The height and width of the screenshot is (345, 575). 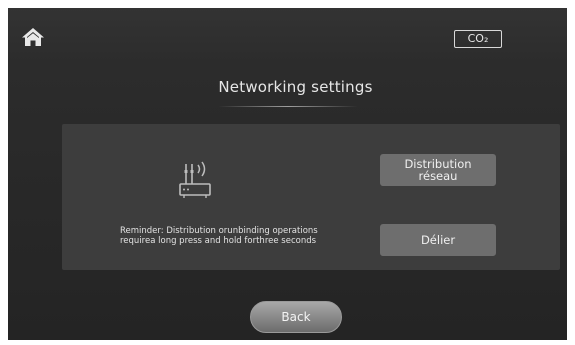 What do you see at coordinates (438, 170) in the screenshot?
I see `distribution-network-button: Distribution réseau` at bounding box center [438, 170].